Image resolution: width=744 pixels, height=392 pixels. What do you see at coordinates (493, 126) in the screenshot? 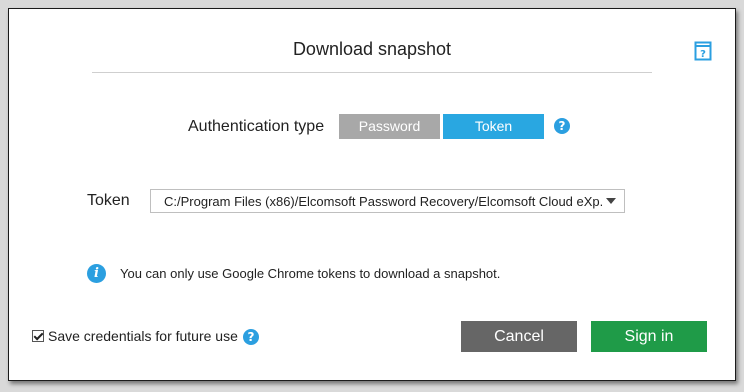
I see `auth-token-option: Token` at bounding box center [493, 126].